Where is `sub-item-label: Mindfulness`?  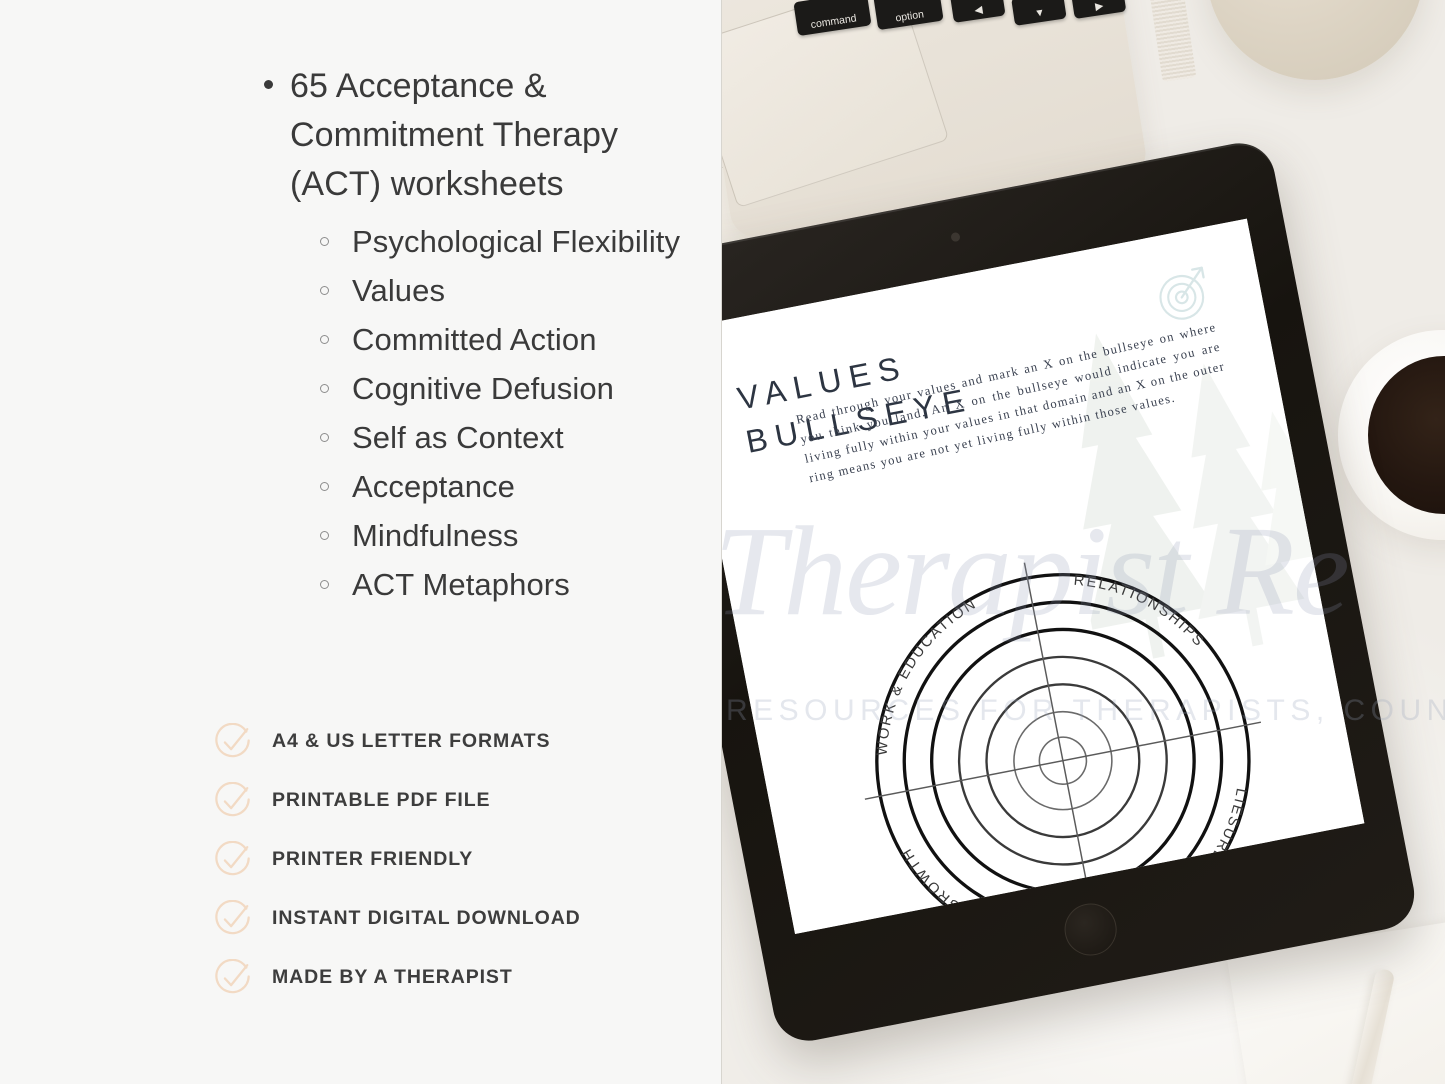
sub-item-label: Mindfulness is located at coordinates (435, 535).